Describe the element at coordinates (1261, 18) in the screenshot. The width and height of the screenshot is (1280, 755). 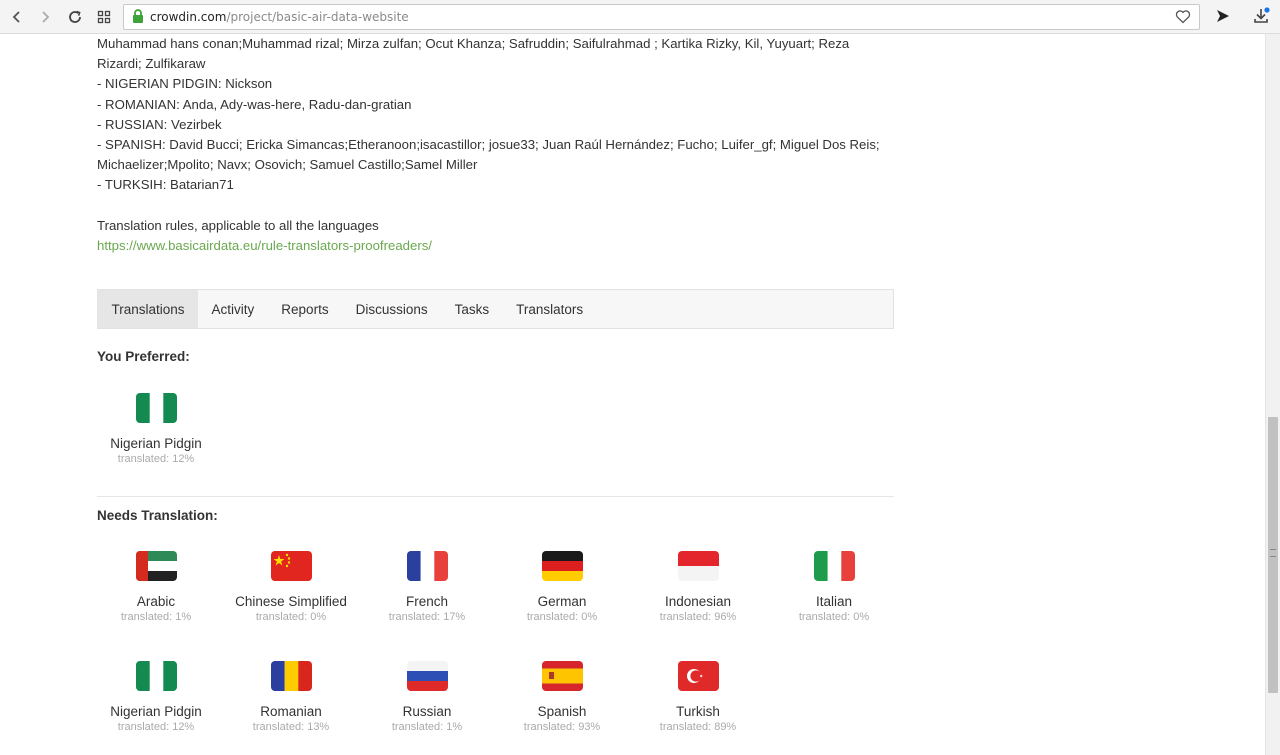
I see `download-icon` at that location.